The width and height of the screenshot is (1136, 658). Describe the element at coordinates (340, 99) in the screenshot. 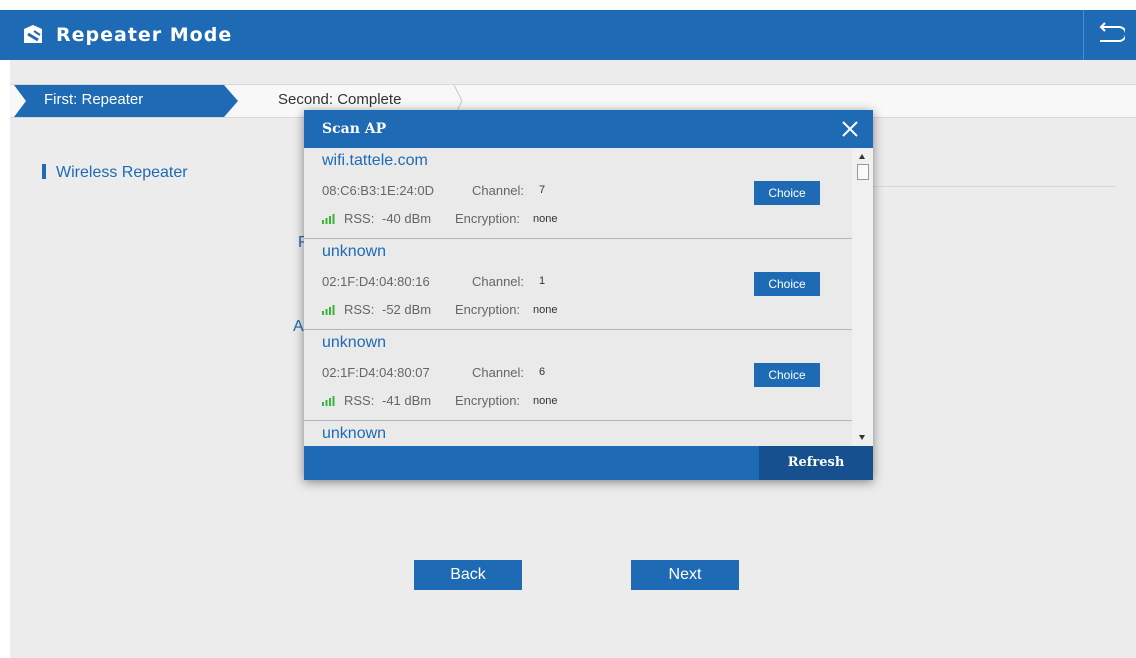

I see `step-second-label: Second: Complete` at that location.